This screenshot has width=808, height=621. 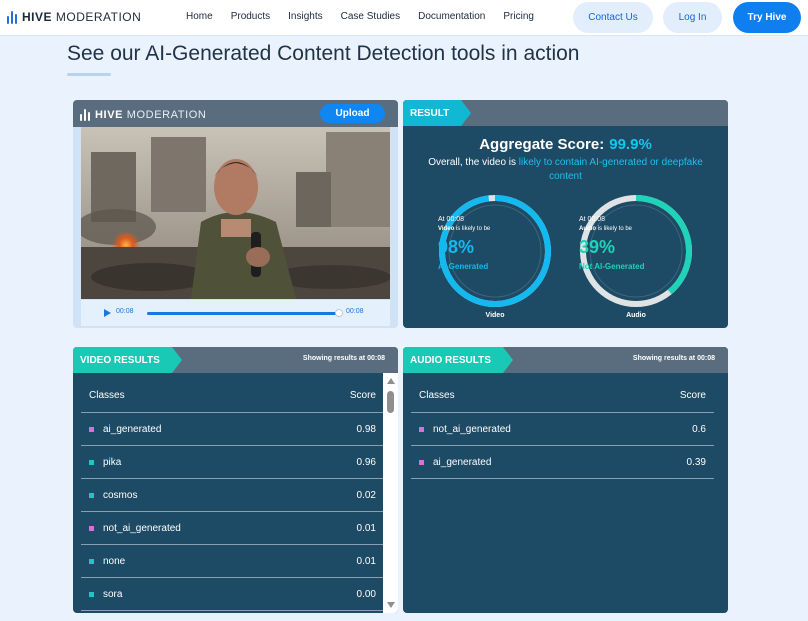 What do you see at coordinates (232, 594) in the screenshot?
I see `table-row: sora 0.00` at bounding box center [232, 594].